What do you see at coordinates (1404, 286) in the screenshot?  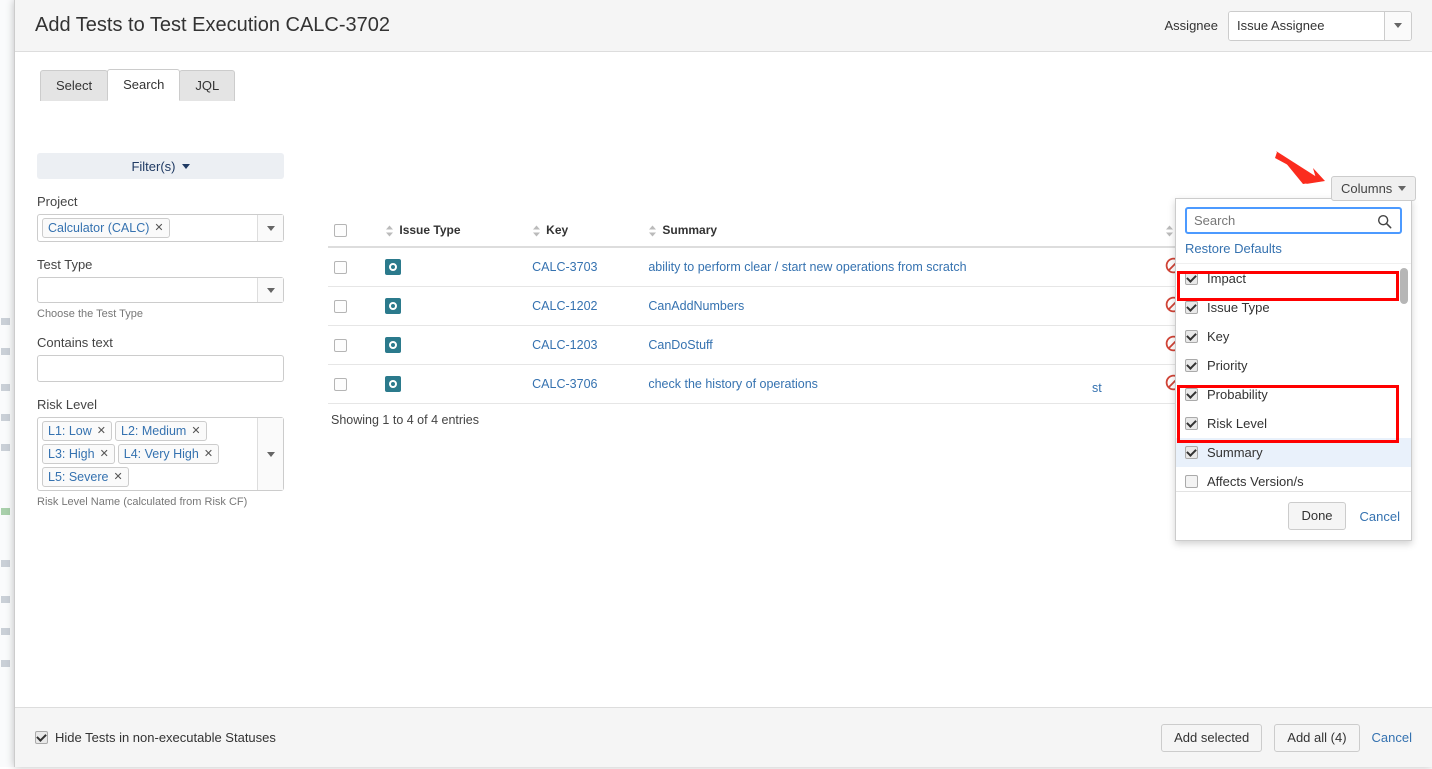 I see `scrollbar-thumb` at bounding box center [1404, 286].